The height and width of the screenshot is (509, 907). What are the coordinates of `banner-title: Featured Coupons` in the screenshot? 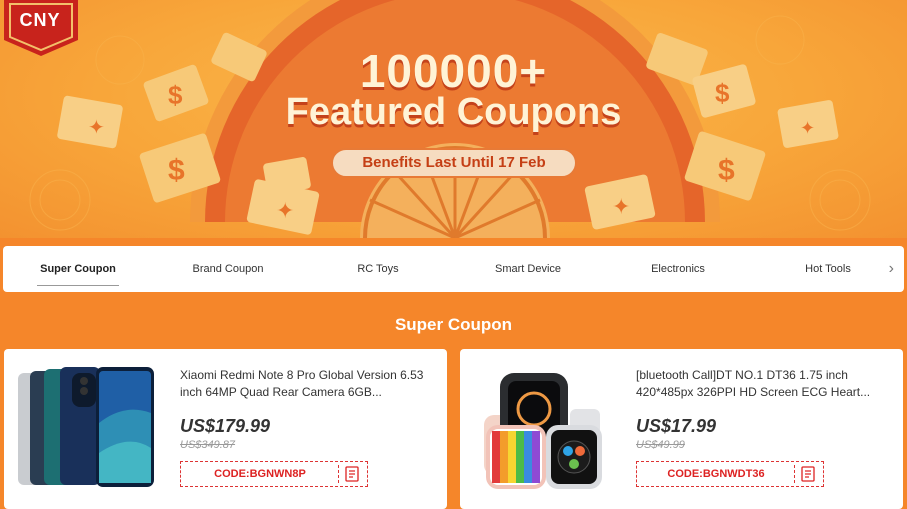 It's located at (453, 112).